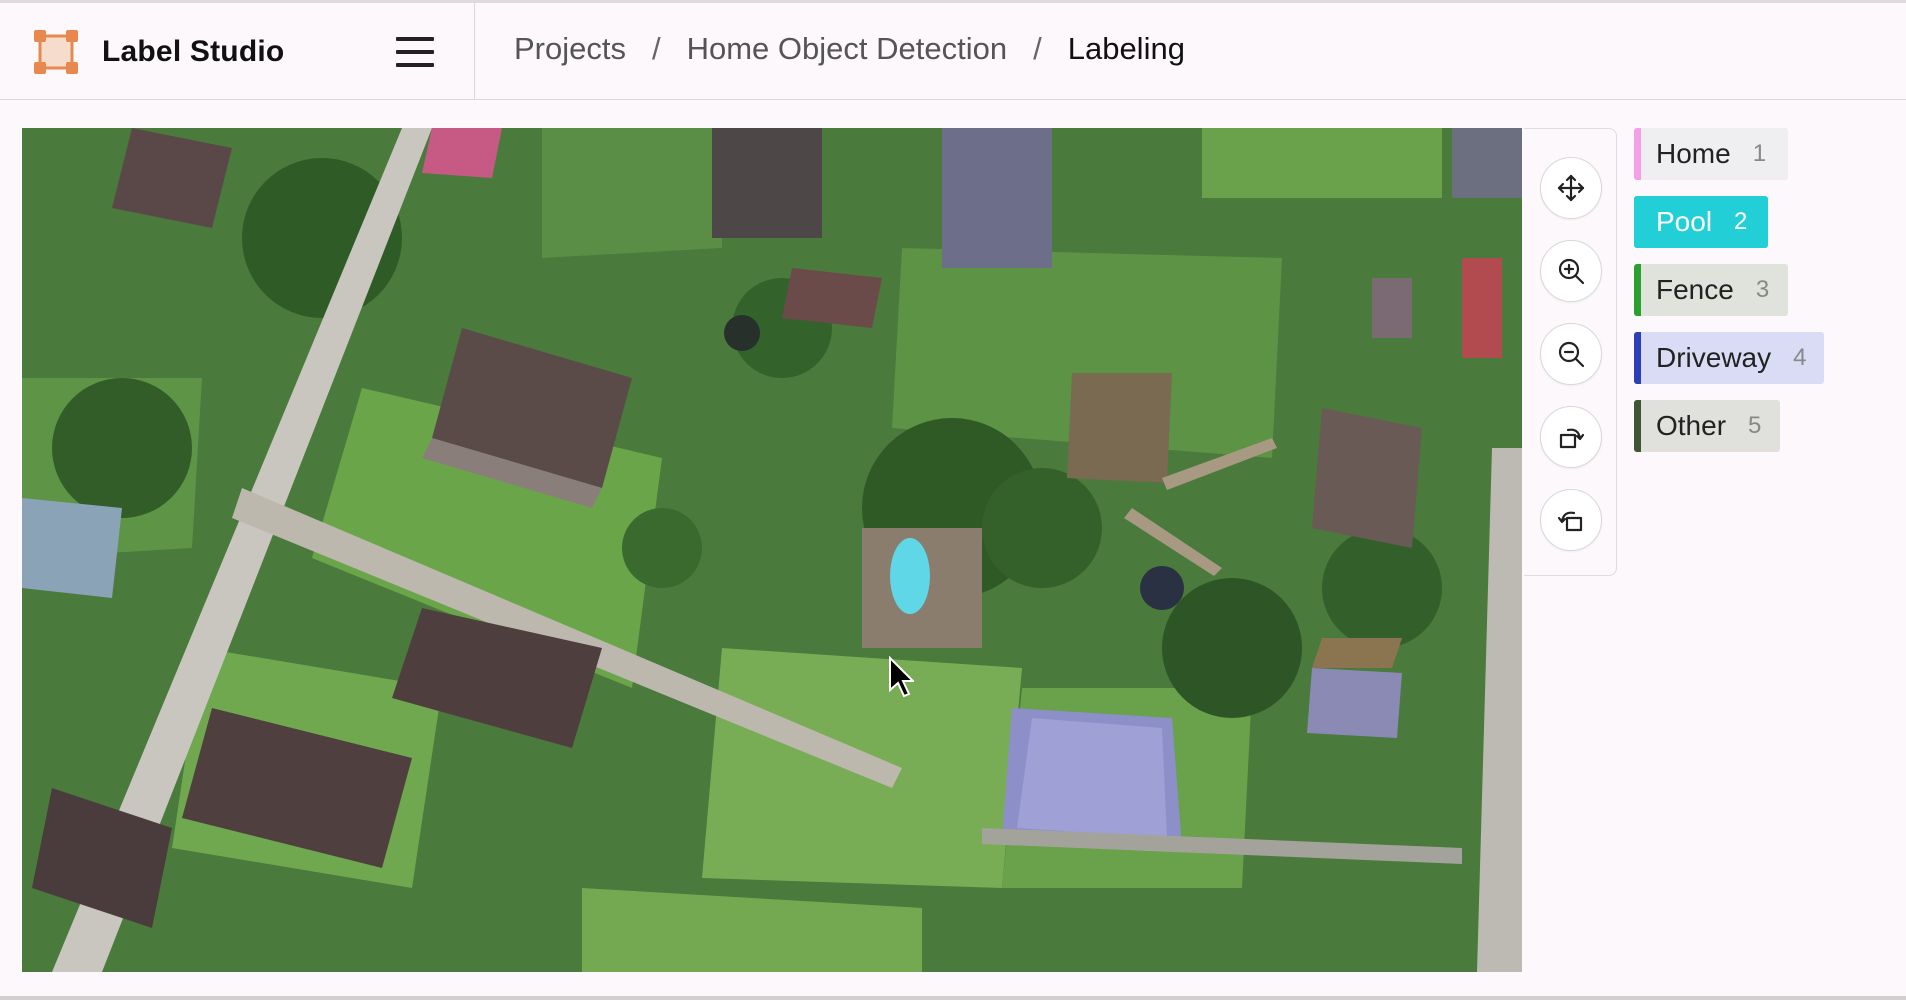 The width and height of the screenshot is (1906, 1000). I want to click on brand: Label Studio, so click(159, 52).